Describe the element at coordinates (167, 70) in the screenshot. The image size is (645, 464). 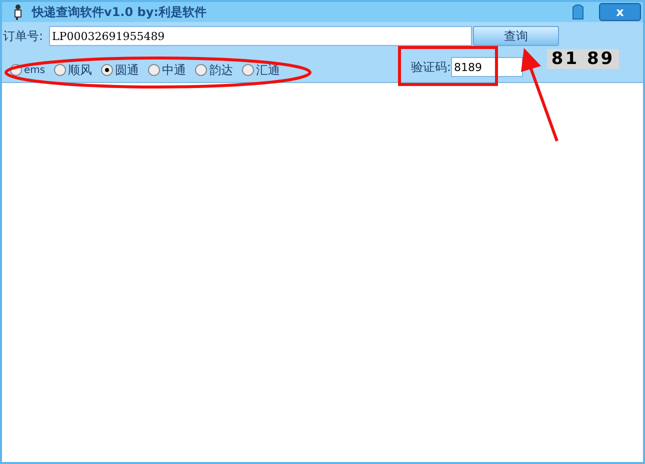
I see `carrier-radio: 中通` at that location.